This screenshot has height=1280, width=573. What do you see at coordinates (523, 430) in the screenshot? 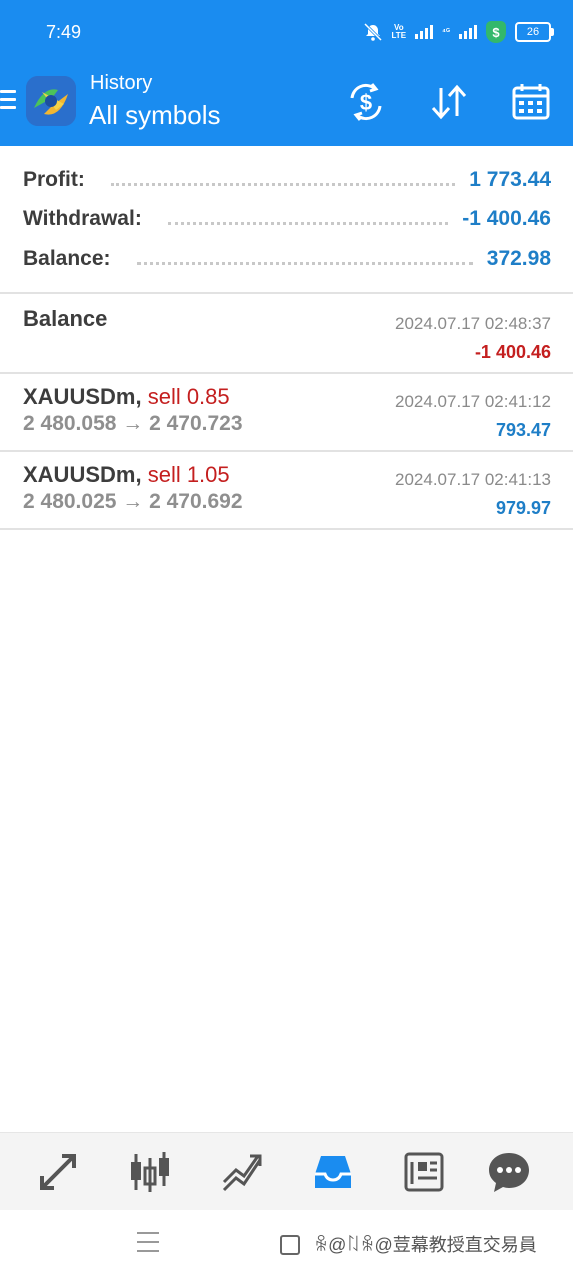
I see `deal-profit: 793.47` at bounding box center [523, 430].